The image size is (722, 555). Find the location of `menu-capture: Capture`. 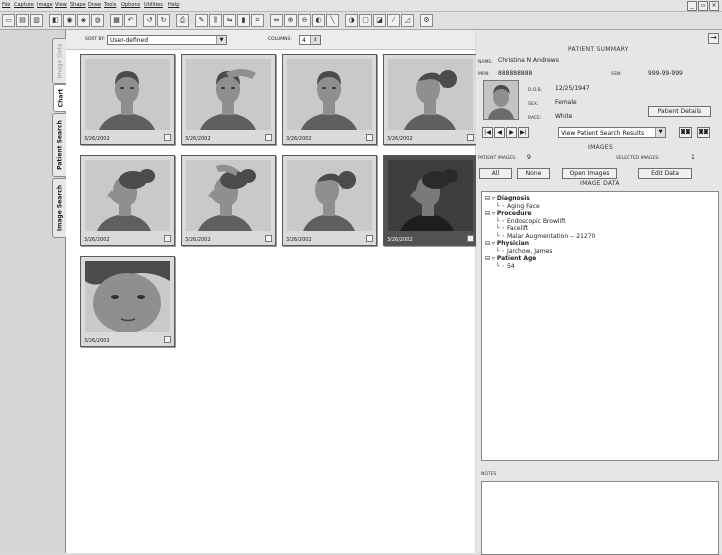

menu-capture: Capture is located at coordinates (24, 5).